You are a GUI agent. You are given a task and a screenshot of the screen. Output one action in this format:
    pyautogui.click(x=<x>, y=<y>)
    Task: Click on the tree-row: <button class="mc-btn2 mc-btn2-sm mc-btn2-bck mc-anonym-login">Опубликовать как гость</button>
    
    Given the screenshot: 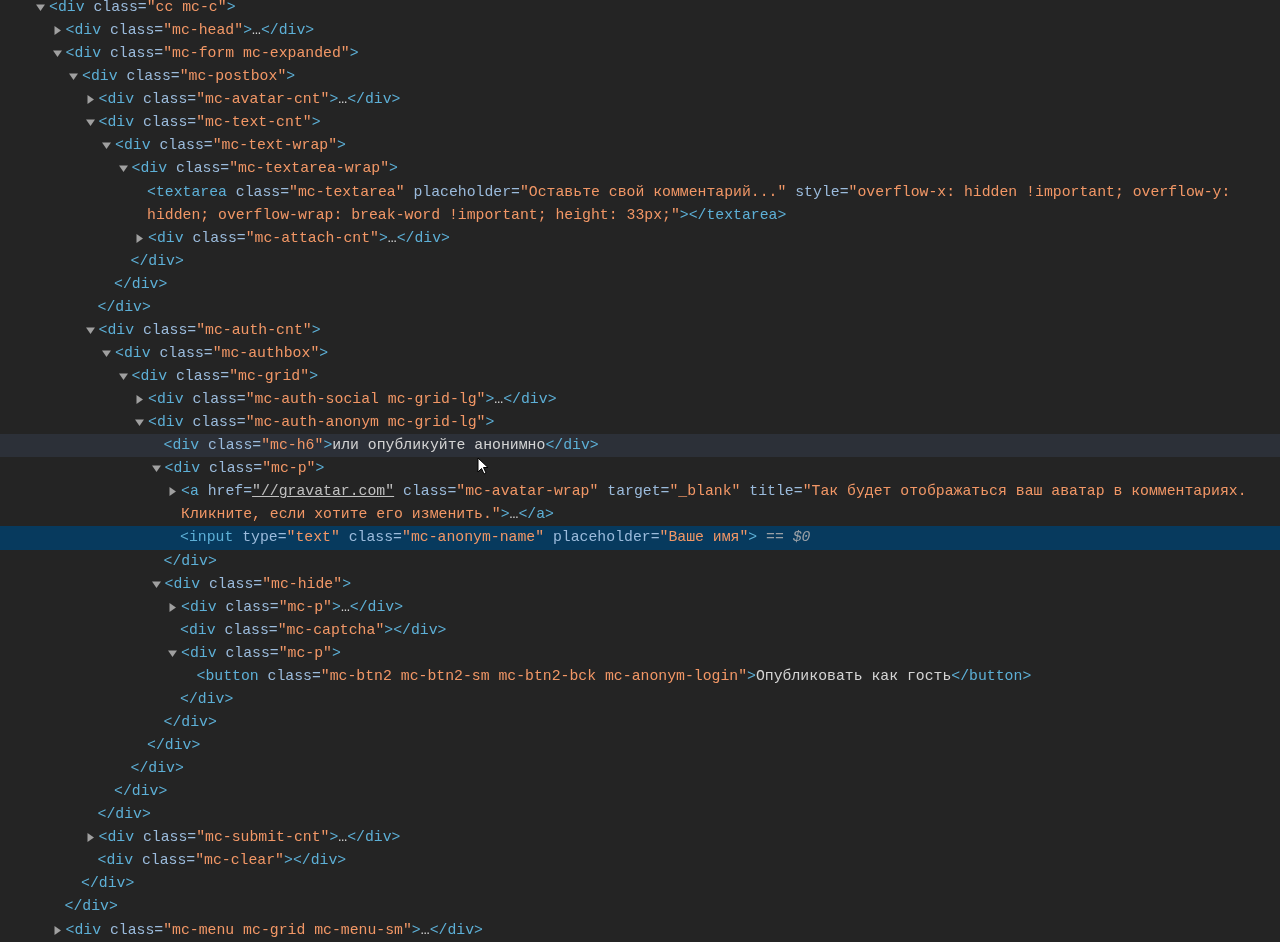 What is the action you would take?
    pyautogui.click(x=640, y=676)
    